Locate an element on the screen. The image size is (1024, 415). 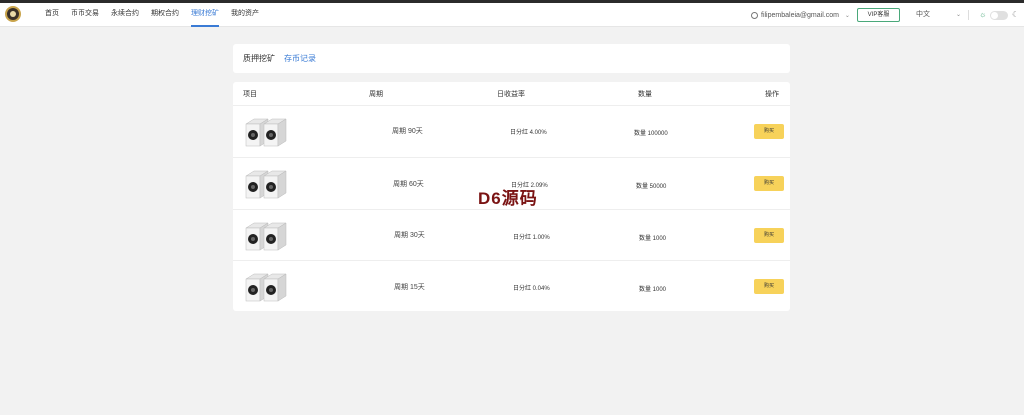
period-cell: 周期 60天 is located at coordinates (408, 184).